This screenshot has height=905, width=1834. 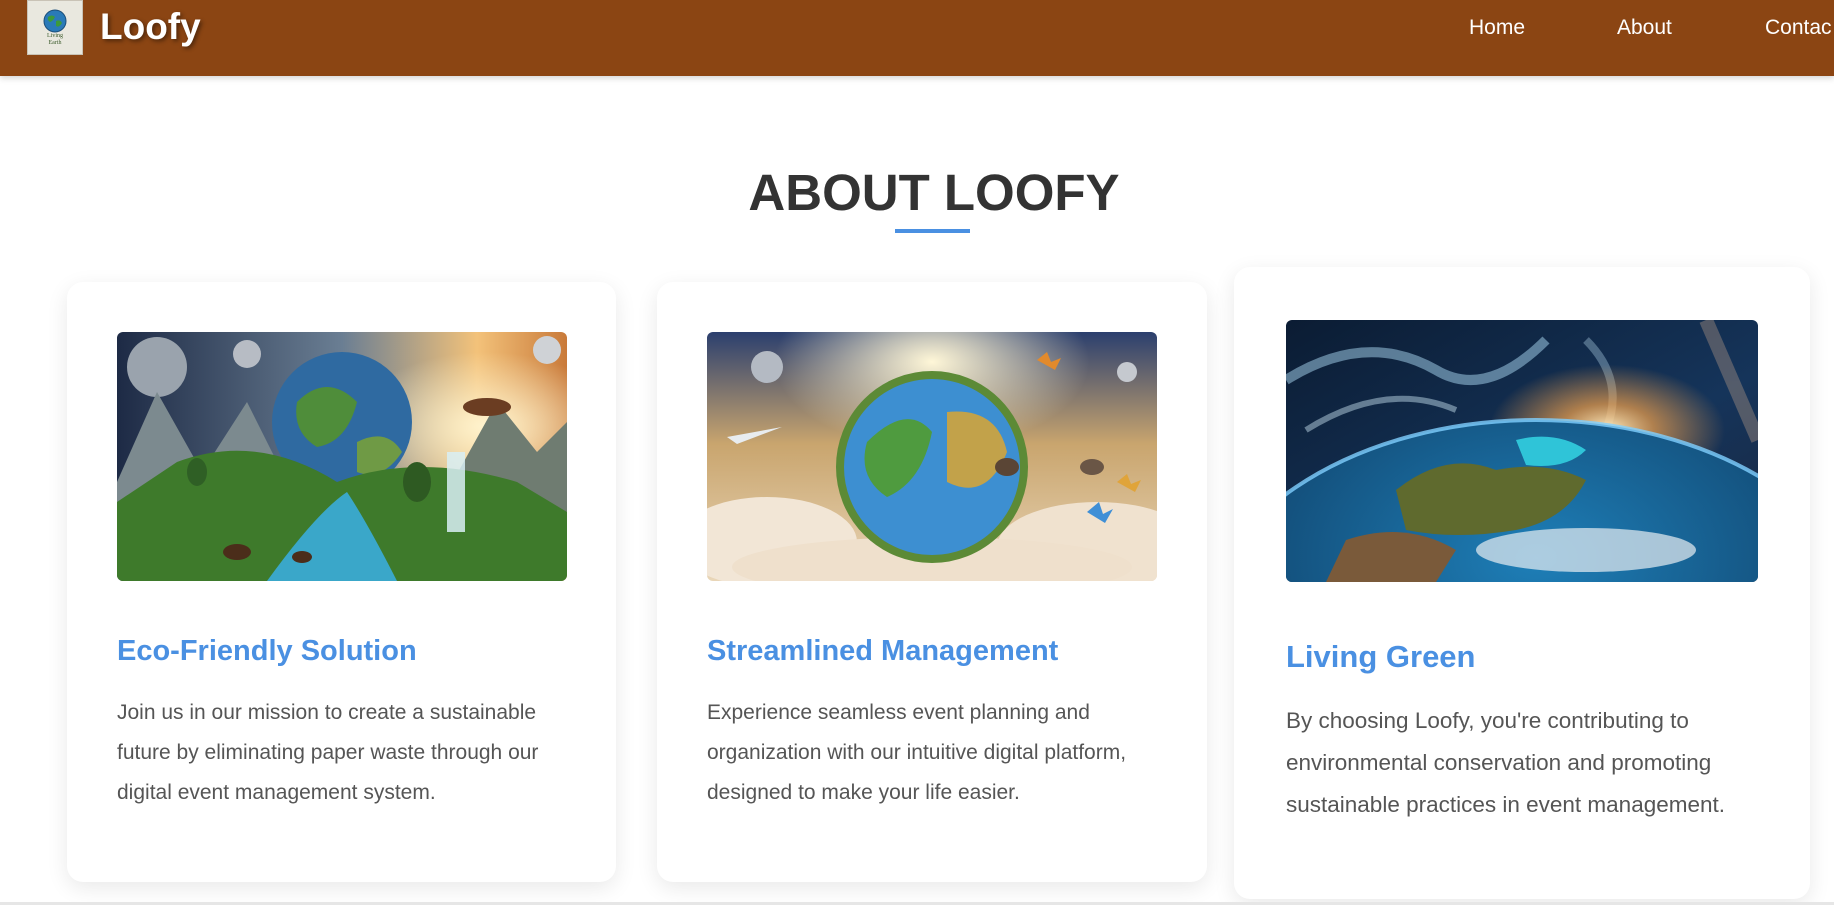 What do you see at coordinates (150, 27) in the screenshot?
I see `brand-name: Loofy` at bounding box center [150, 27].